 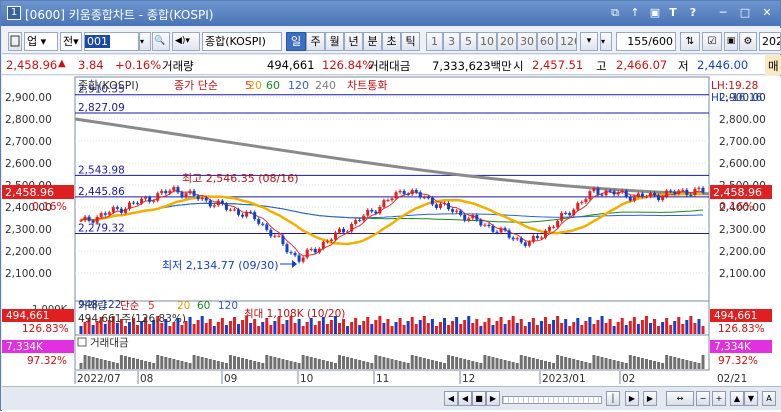 I want to click on legend-ma-60: 60, so click(x=273, y=85).